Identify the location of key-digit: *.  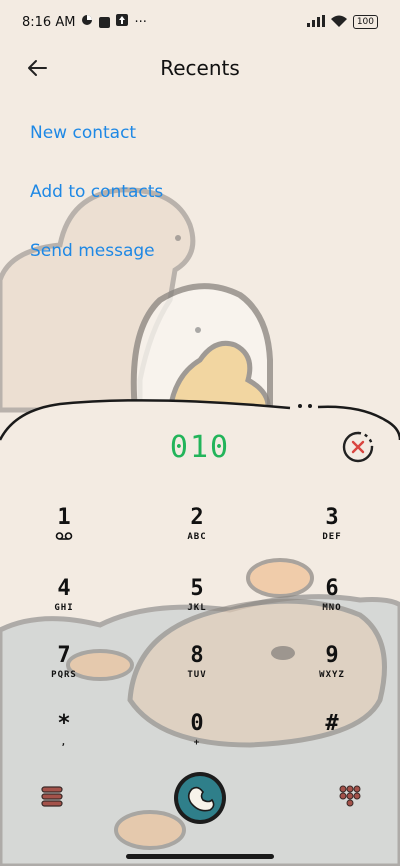
(64, 723).